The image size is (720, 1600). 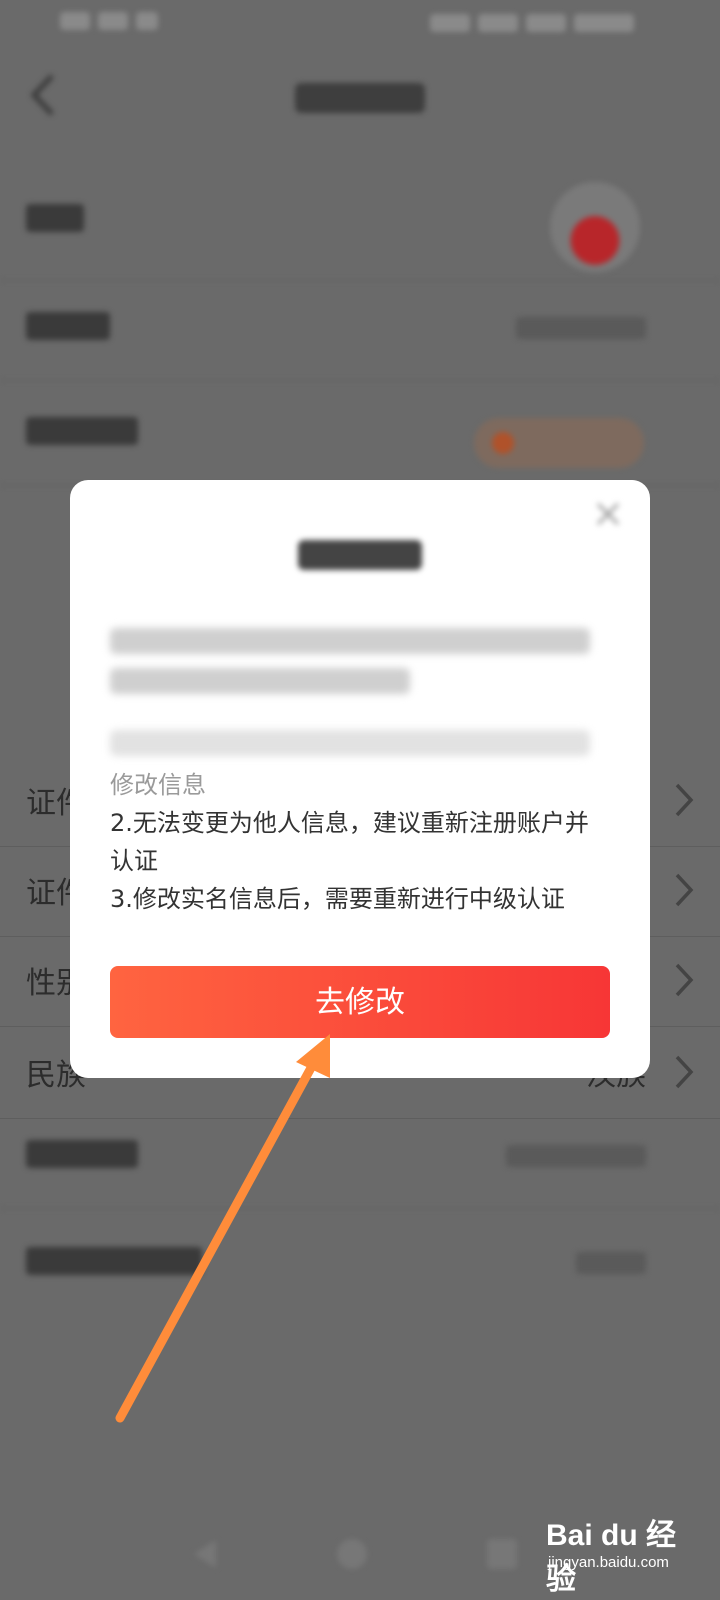 What do you see at coordinates (502, 1554) in the screenshot?
I see `nav-recents-icon` at bounding box center [502, 1554].